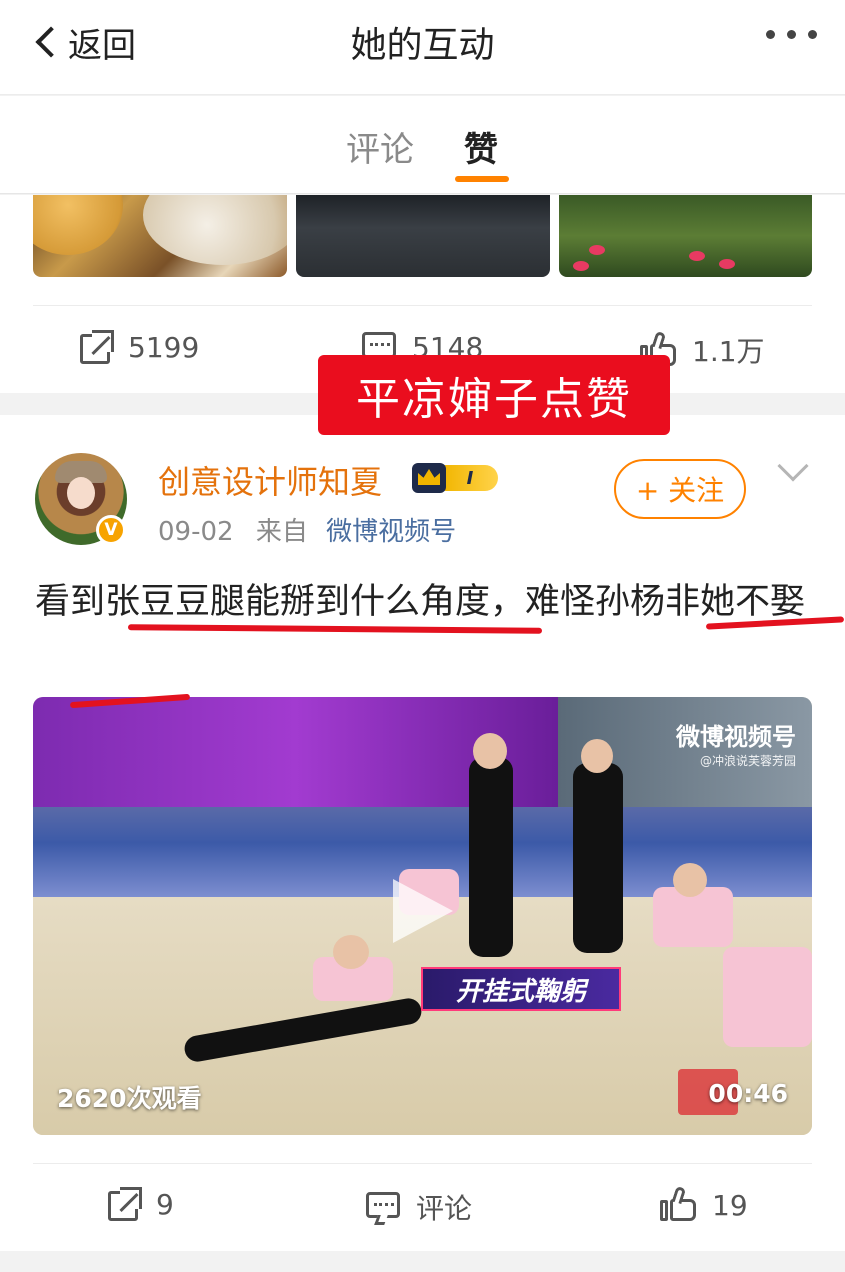  Describe the element at coordinates (391, 532) in the screenshot. I see `source-link: 微博视频号` at that location.